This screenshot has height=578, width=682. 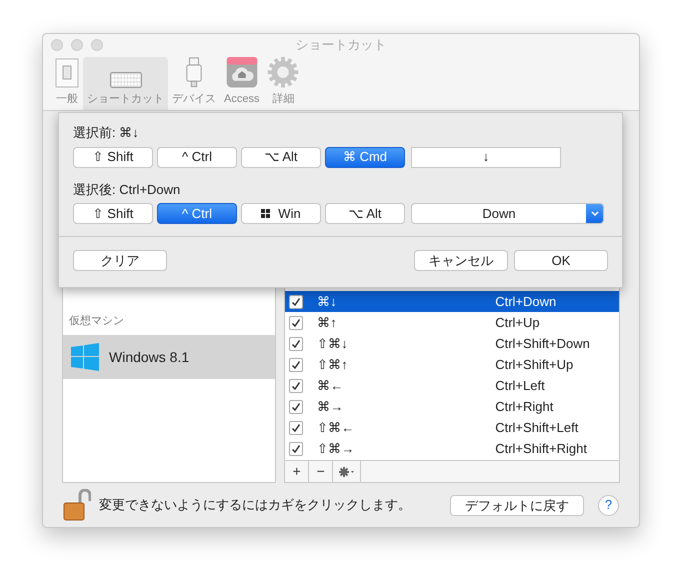 I want to click on window-title: ショートカット, so click(x=341, y=45).